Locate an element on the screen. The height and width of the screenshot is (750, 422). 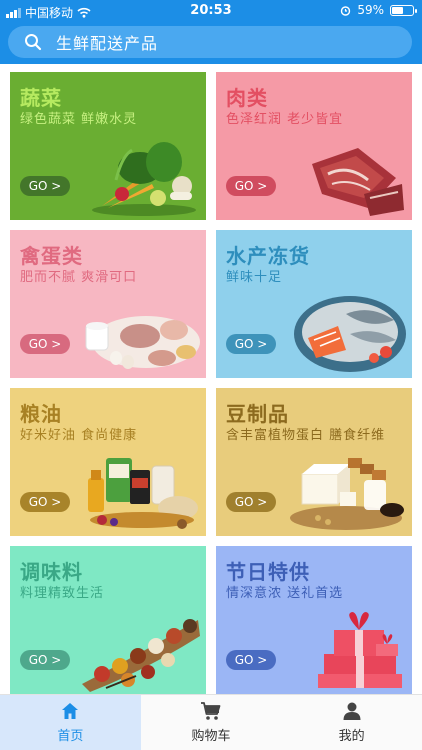
cart-icon is located at coordinates (211, 711).